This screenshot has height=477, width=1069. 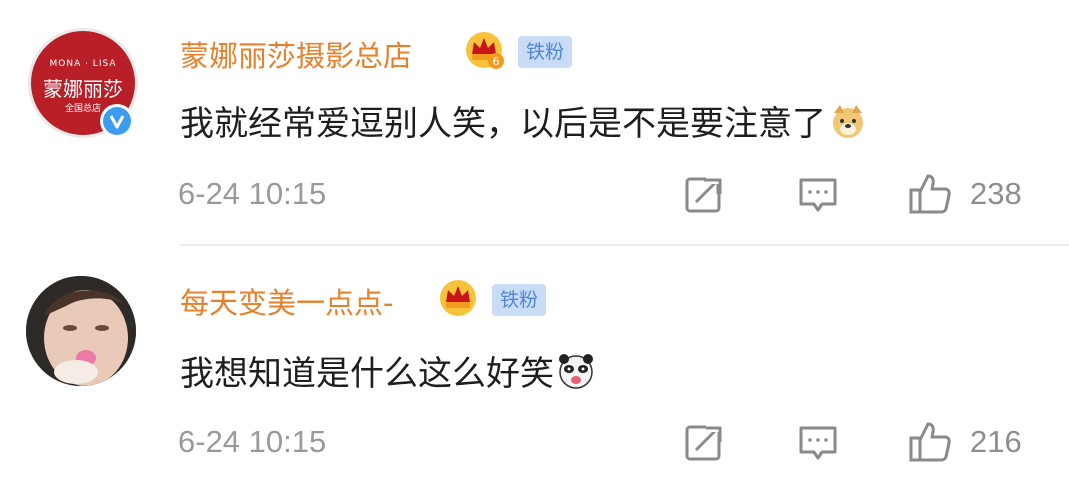 I want to click on avatar-brand-top: MONA · LISA, so click(x=83, y=64).